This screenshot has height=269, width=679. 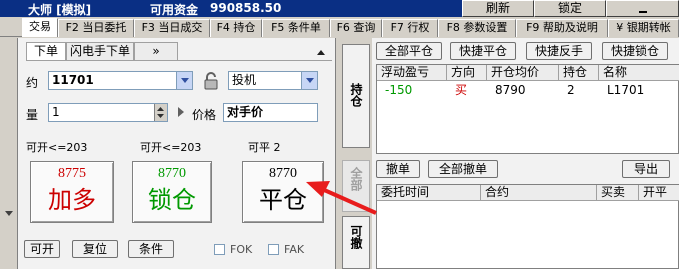 What do you see at coordinates (245, 112) in the screenshot?
I see `price-value: 对手价` at bounding box center [245, 112].